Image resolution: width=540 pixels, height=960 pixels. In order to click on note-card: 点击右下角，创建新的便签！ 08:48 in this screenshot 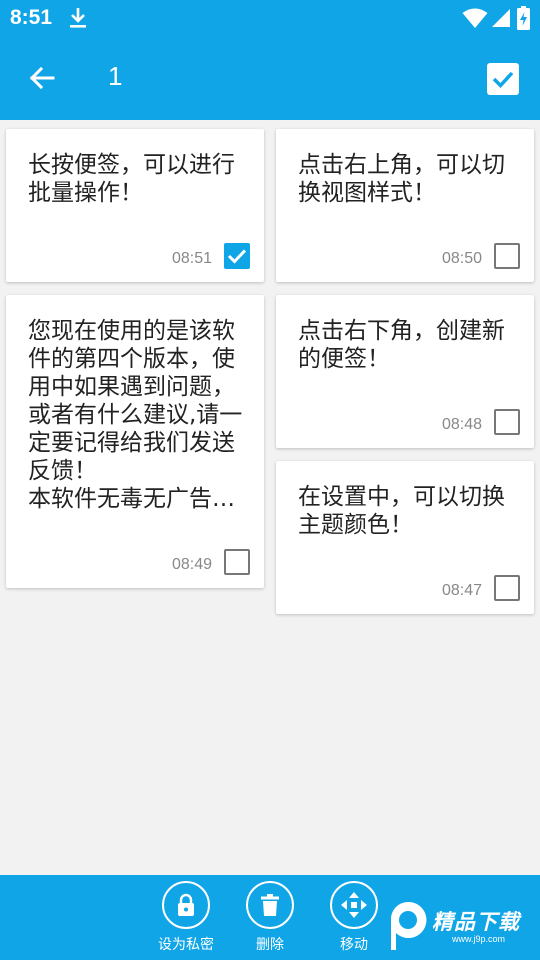, I will do `click(405, 371)`.